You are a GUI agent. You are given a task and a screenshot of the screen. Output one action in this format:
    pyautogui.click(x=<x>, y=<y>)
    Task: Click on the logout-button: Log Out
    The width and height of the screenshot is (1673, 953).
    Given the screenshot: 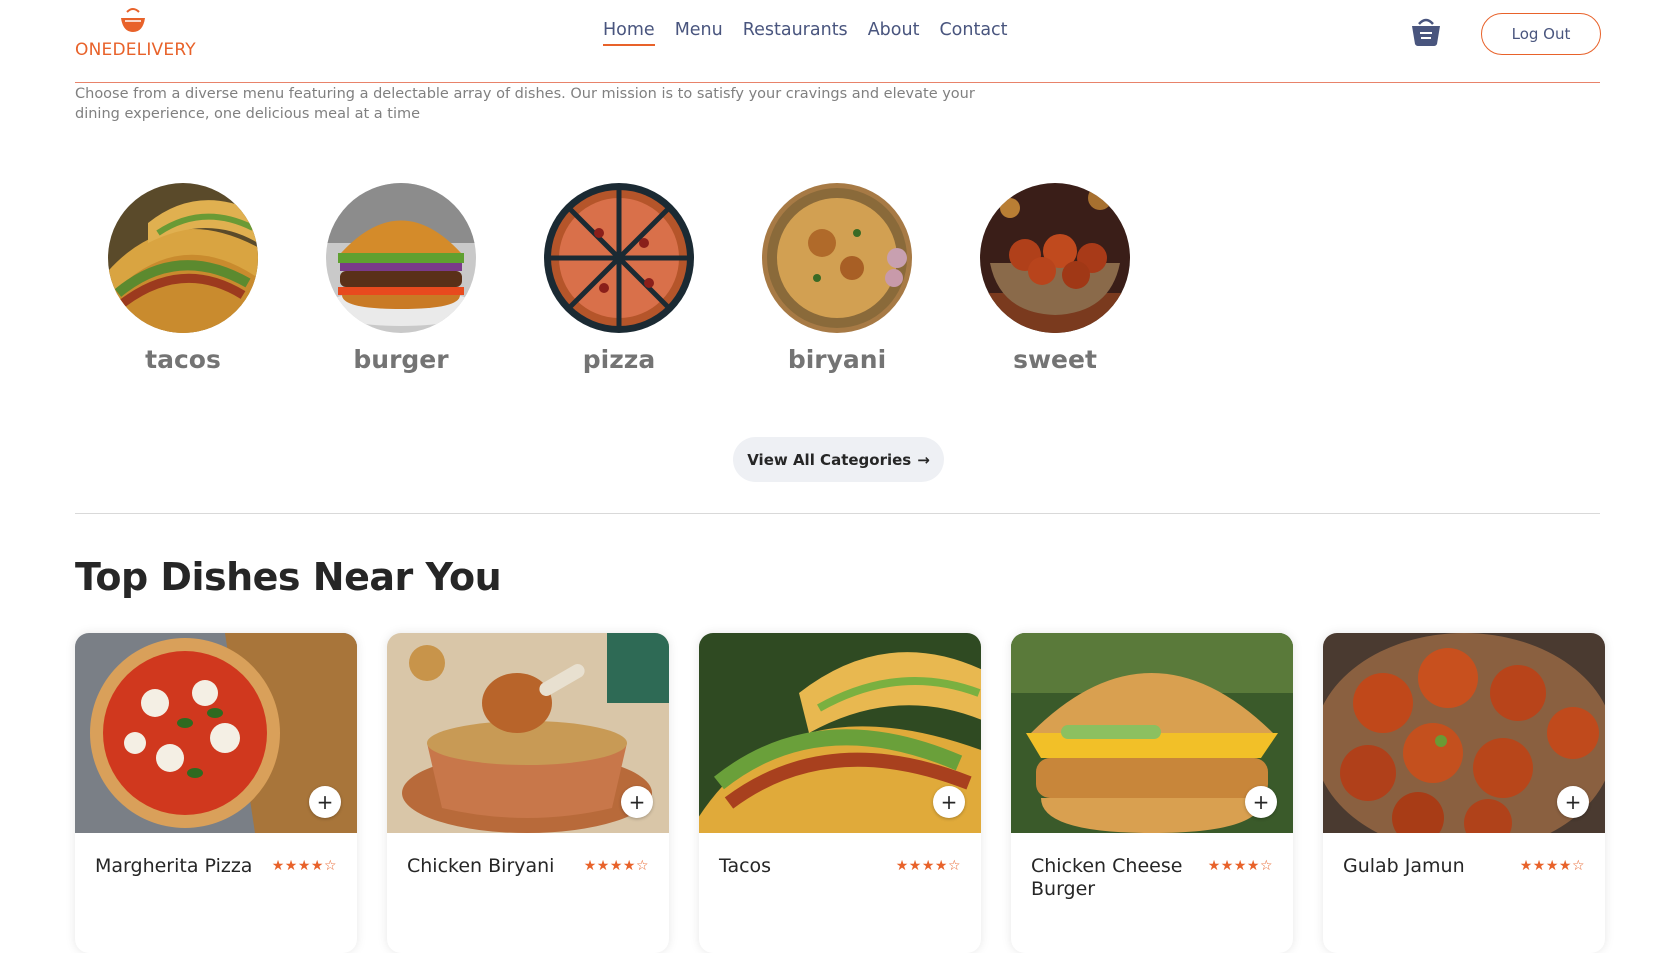 What is the action you would take?
    pyautogui.click(x=1541, y=34)
    